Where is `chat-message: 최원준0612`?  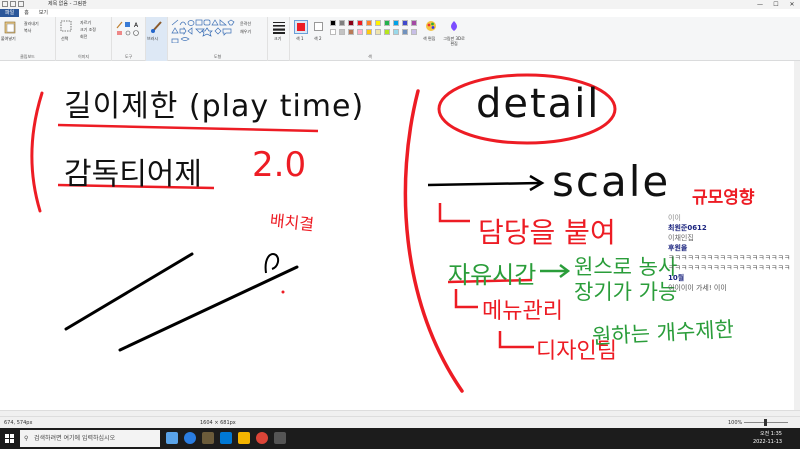
chat-message: 최원준0612 is located at coordinates (687, 228).